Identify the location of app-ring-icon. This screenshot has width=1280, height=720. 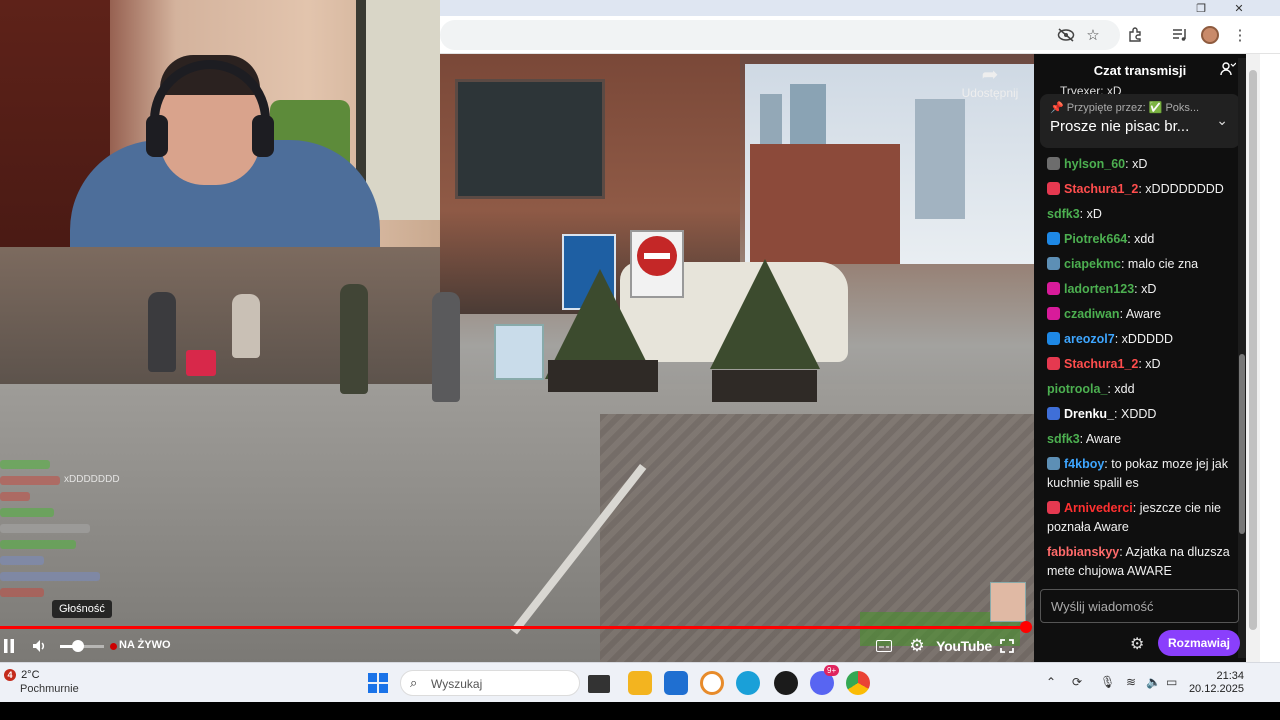
(712, 683).